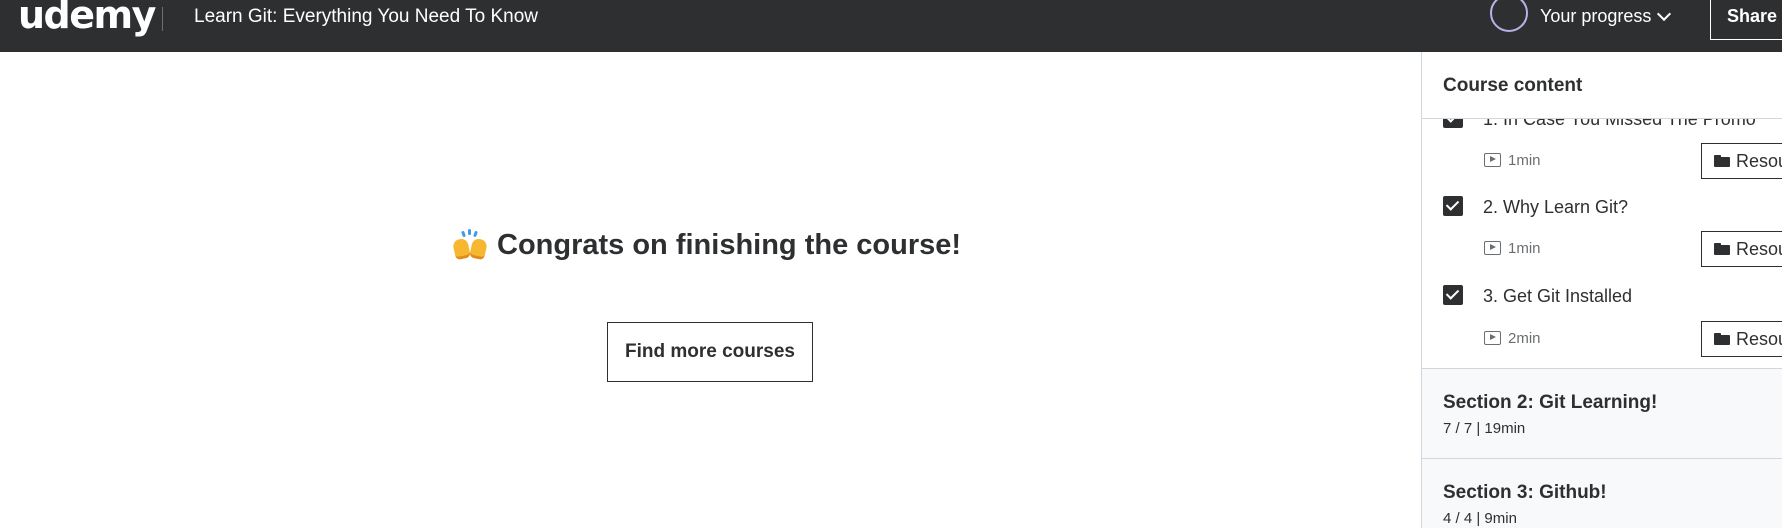  Describe the element at coordinates (729, 245) in the screenshot. I see `congrats-text: Congrats on finishing the course!` at that location.